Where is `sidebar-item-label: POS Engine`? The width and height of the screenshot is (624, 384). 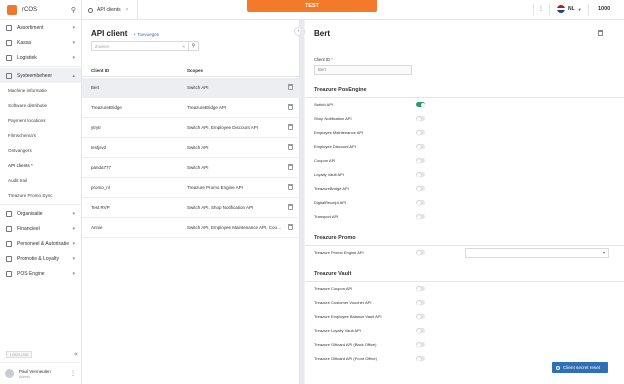
sidebar-item-label: POS Engine is located at coordinates (31, 273).